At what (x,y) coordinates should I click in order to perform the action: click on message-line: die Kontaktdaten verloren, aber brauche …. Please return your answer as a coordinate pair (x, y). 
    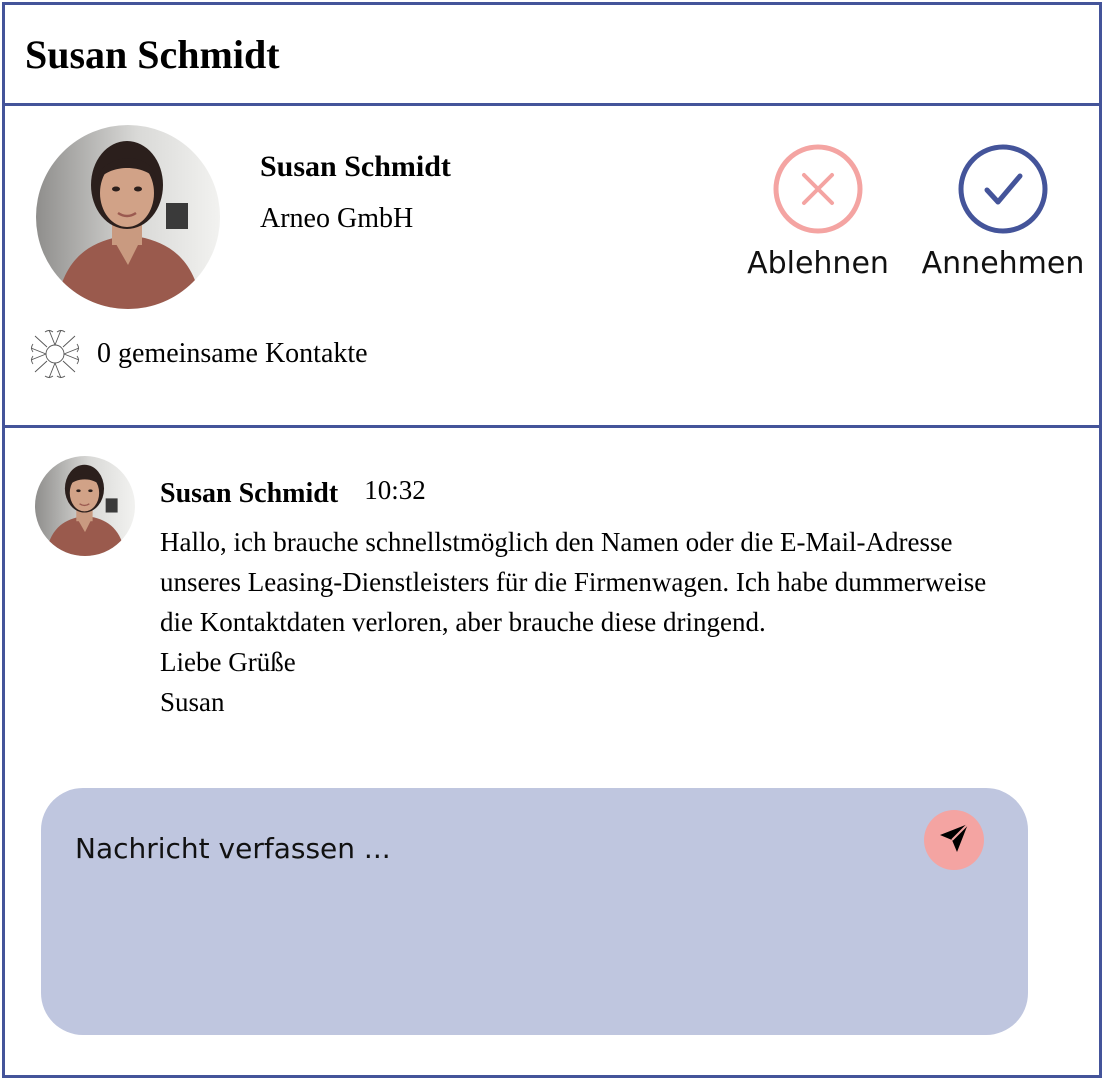
    Looking at the image, I should click on (463, 622).